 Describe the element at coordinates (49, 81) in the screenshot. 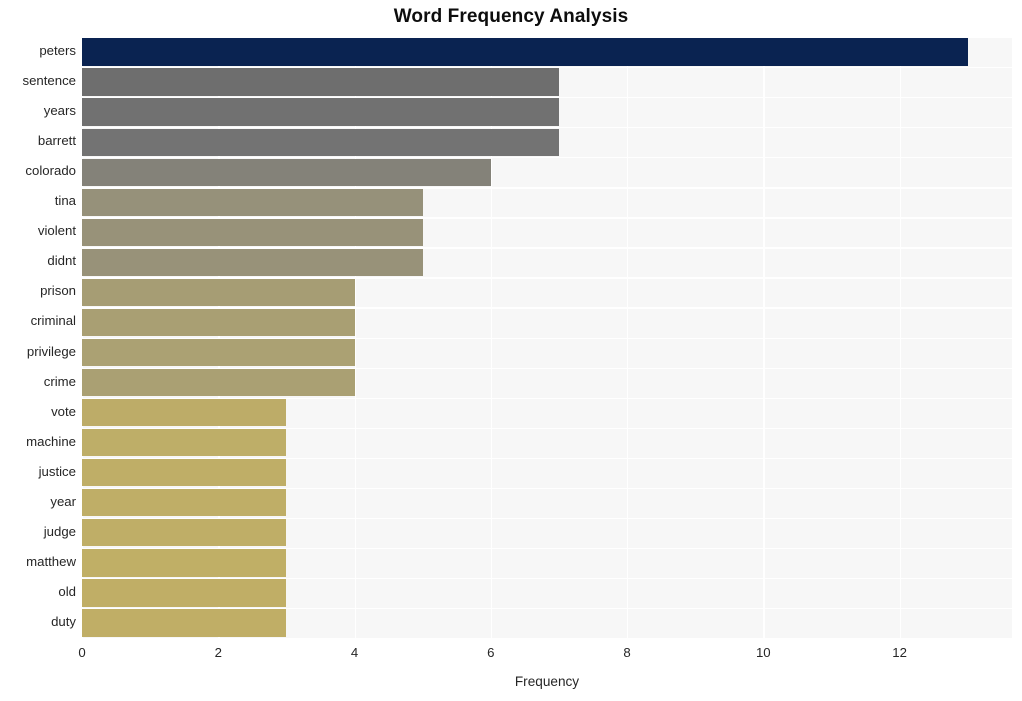

I see `y-tick-label-sentence: sentence` at that location.